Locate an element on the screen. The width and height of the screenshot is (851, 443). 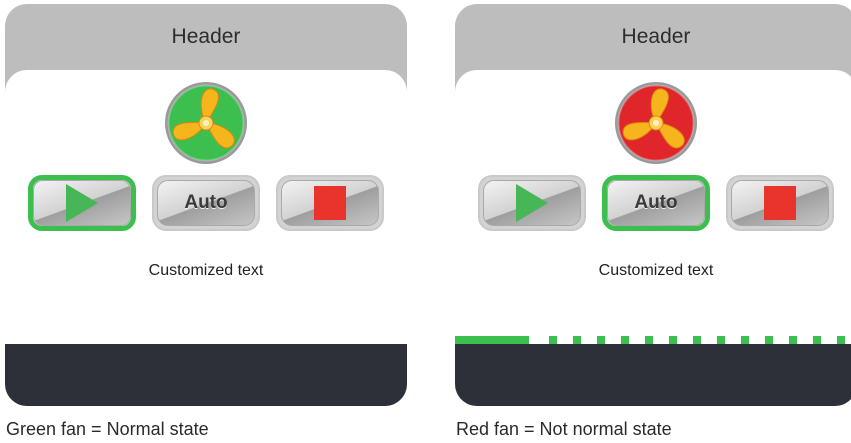
caption-normal: Green fan = Normal state is located at coordinates (107, 429).